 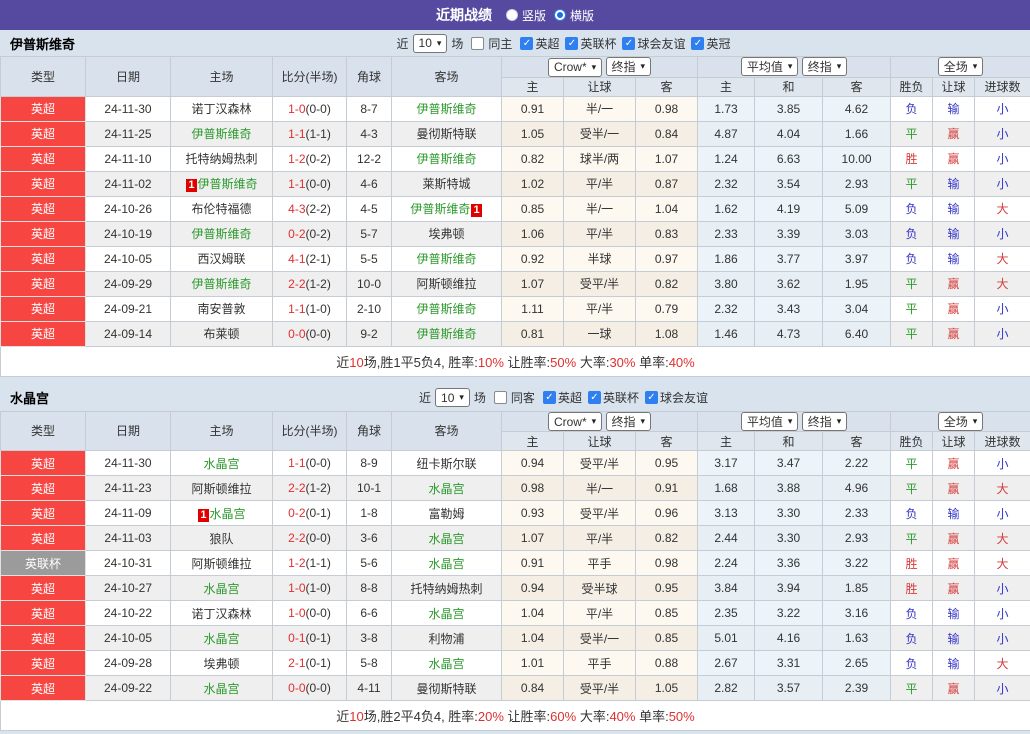 I want to click on handicap-home-odds-cell: 0.98, so click(x=533, y=488).